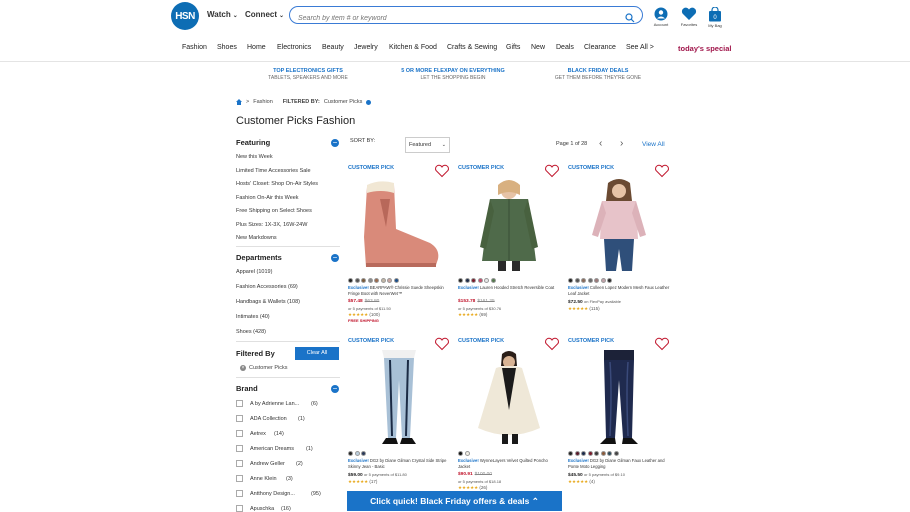 This screenshot has height=512, width=910. I want to click on brand-option: A by Adrienne Lan... (6), so click(277, 403).